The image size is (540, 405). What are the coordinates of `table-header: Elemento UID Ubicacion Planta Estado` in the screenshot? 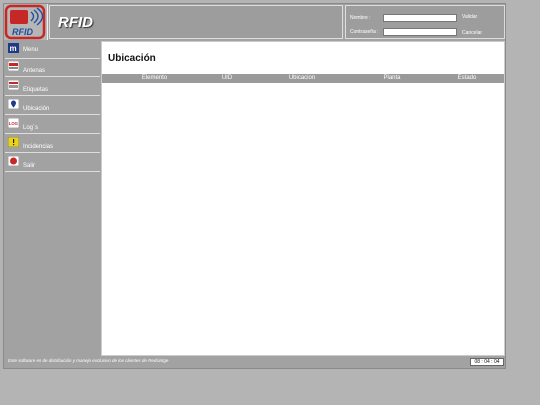 It's located at (303, 78).